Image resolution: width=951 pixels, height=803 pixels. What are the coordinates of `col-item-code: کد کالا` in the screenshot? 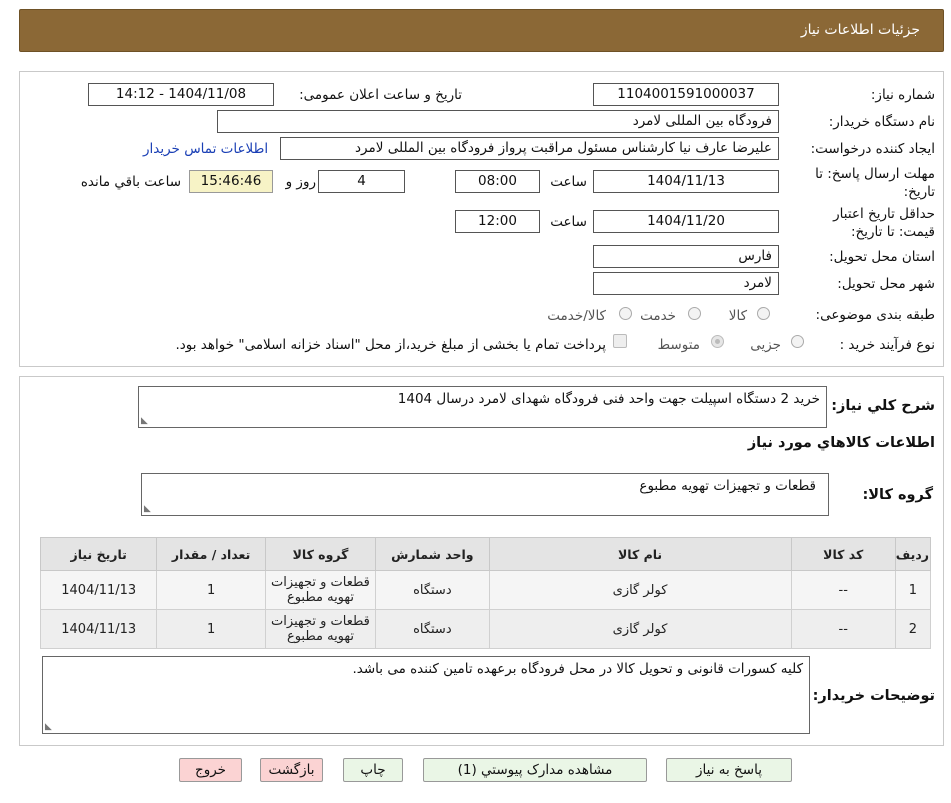 It's located at (843, 554).